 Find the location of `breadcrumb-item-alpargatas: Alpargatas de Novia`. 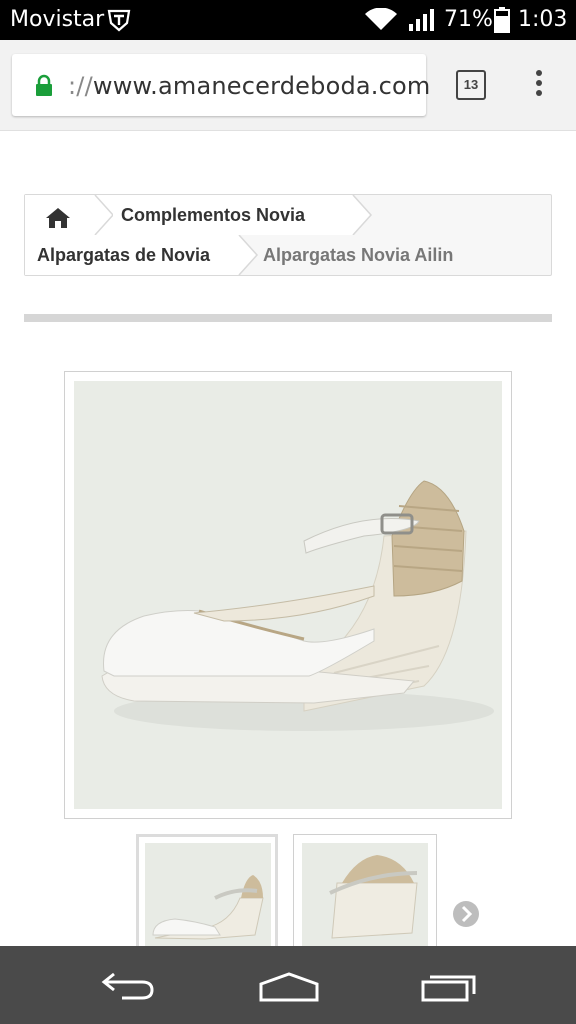

breadcrumb-item-alpargatas: Alpargatas de Novia is located at coordinates (132, 255).